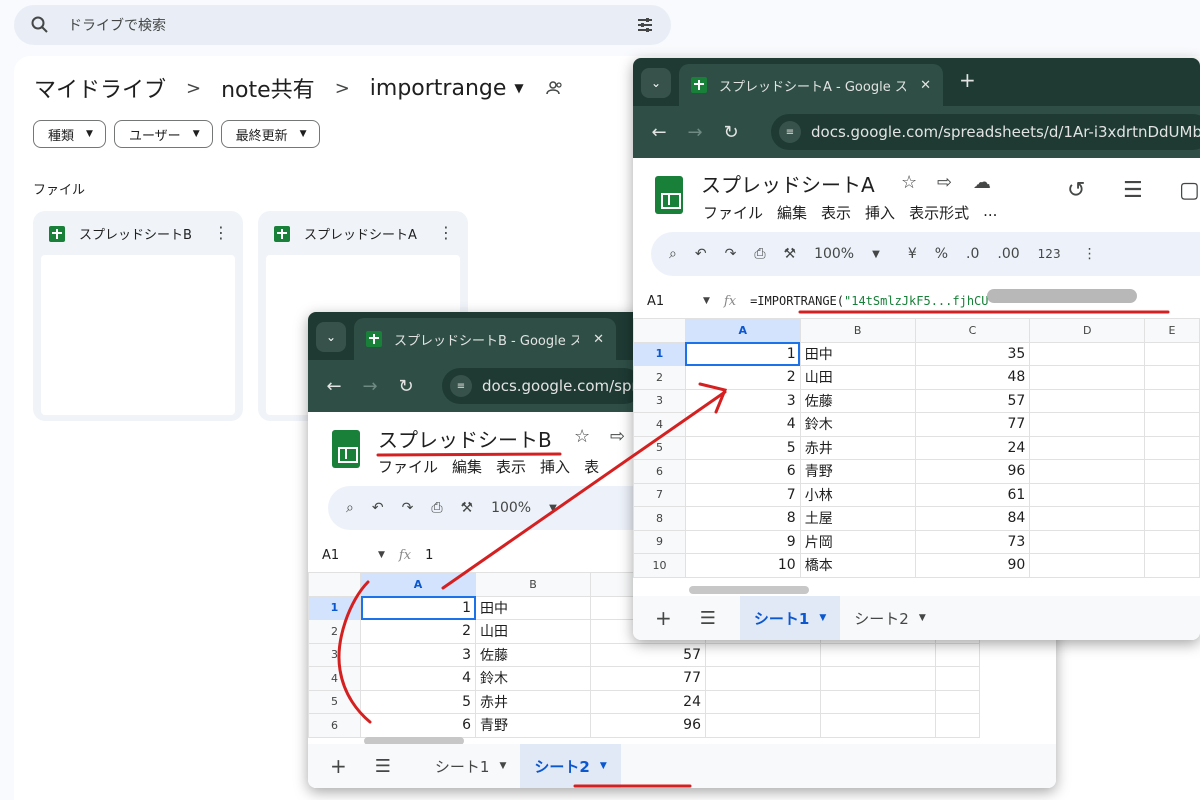 This screenshot has height=800, width=1200. What do you see at coordinates (383, 766) in the screenshot?
I see `all-sheets-icon: ☰` at bounding box center [383, 766].